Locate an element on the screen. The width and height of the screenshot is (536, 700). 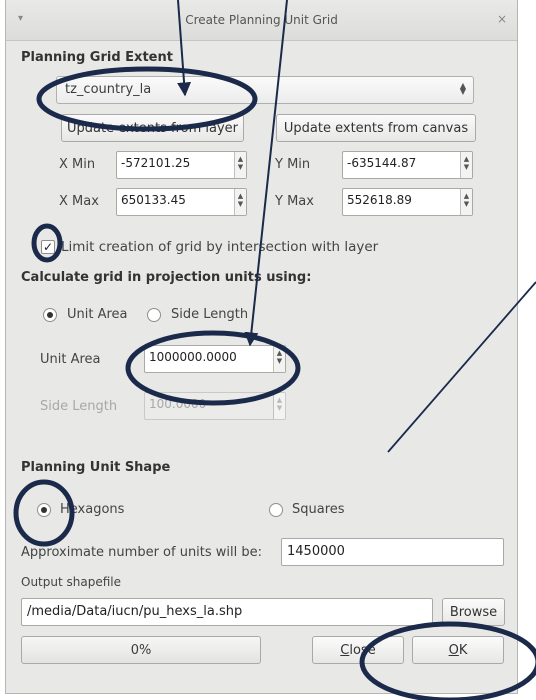
browse-button: Browse is located at coordinates (473, 612).